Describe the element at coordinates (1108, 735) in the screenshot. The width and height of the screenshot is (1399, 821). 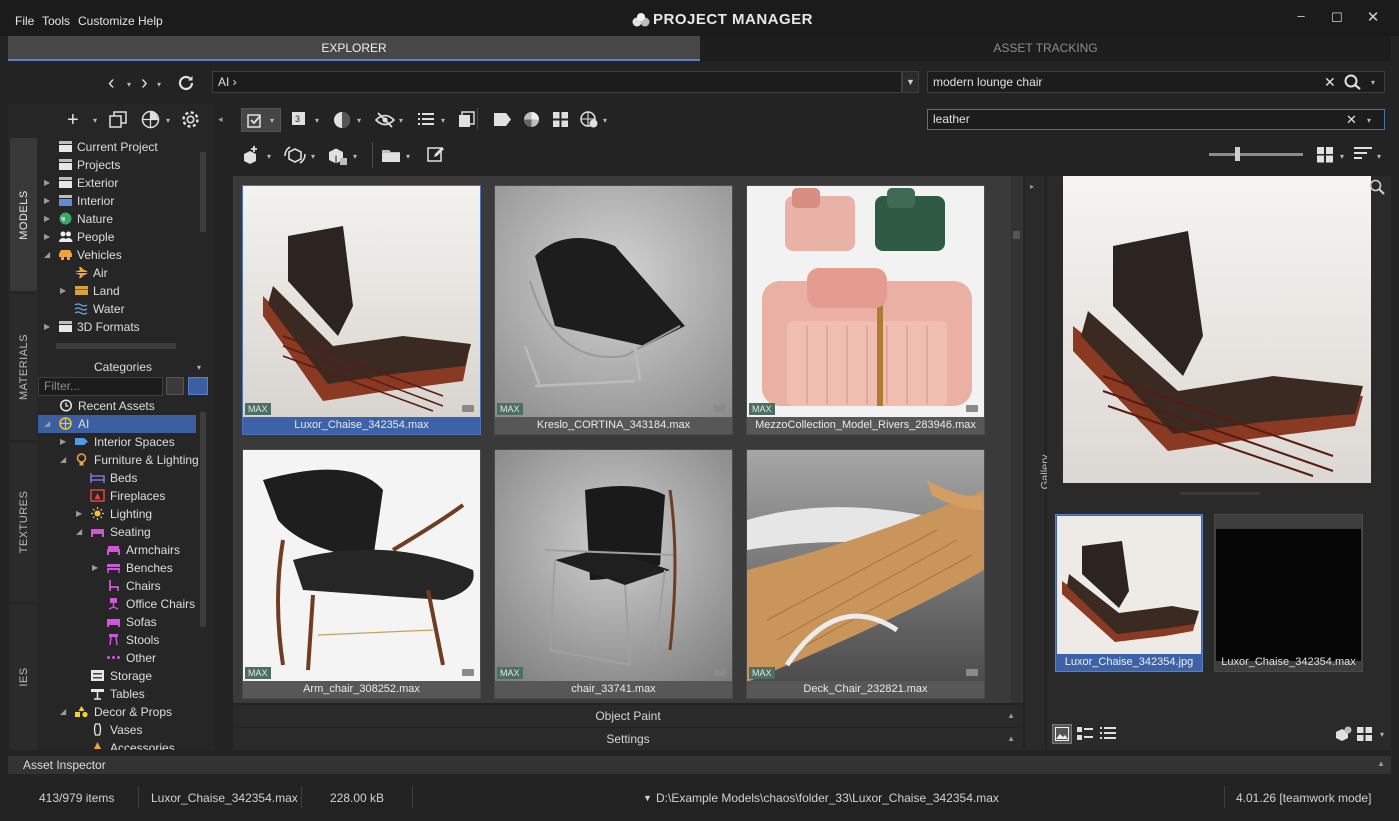
I see `list-view-icon` at that location.